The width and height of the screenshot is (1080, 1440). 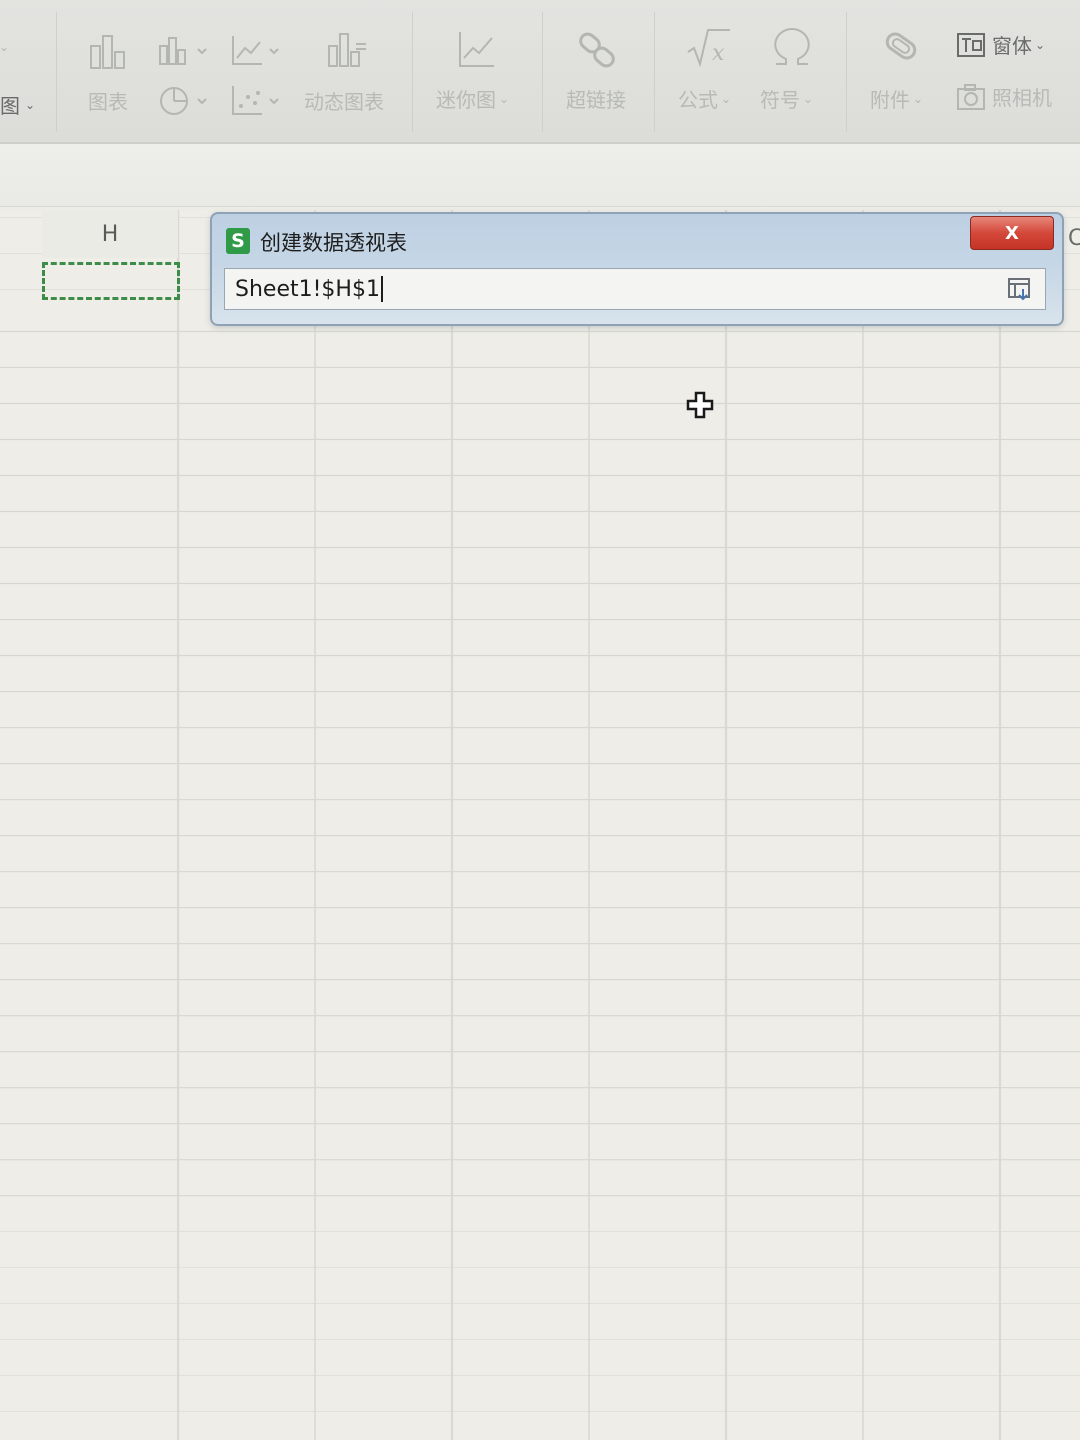 I want to click on spreadsheet-app-icon: S, so click(x=238, y=241).